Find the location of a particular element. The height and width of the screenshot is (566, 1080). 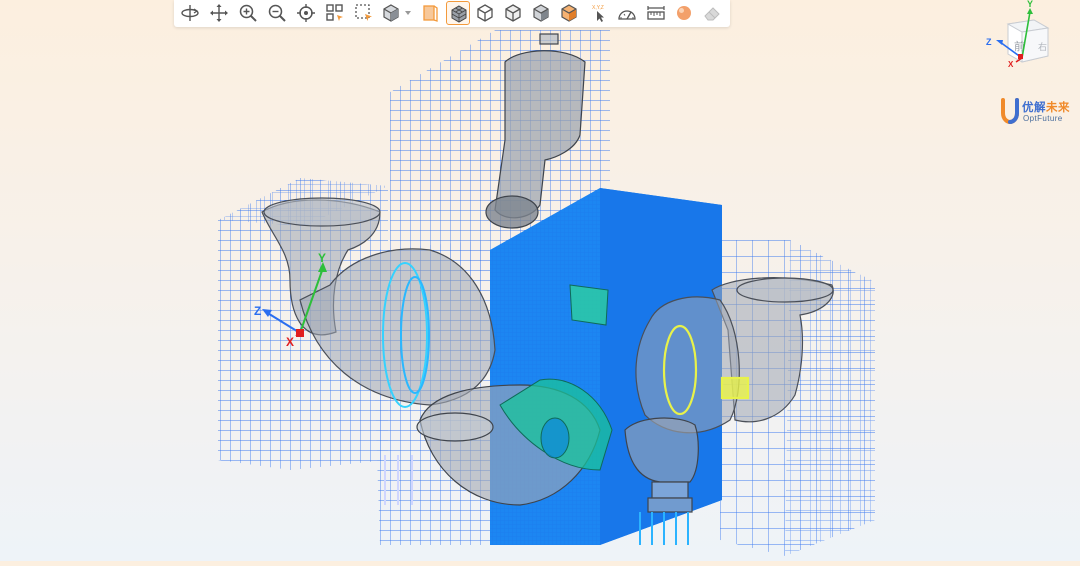

rotate-button is located at coordinates (190, 13).